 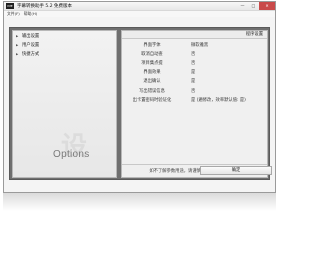 What do you see at coordinates (31, 36) in the screenshot?
I see `tree-item-label: 输出设置` at bounding box center [31, 36].